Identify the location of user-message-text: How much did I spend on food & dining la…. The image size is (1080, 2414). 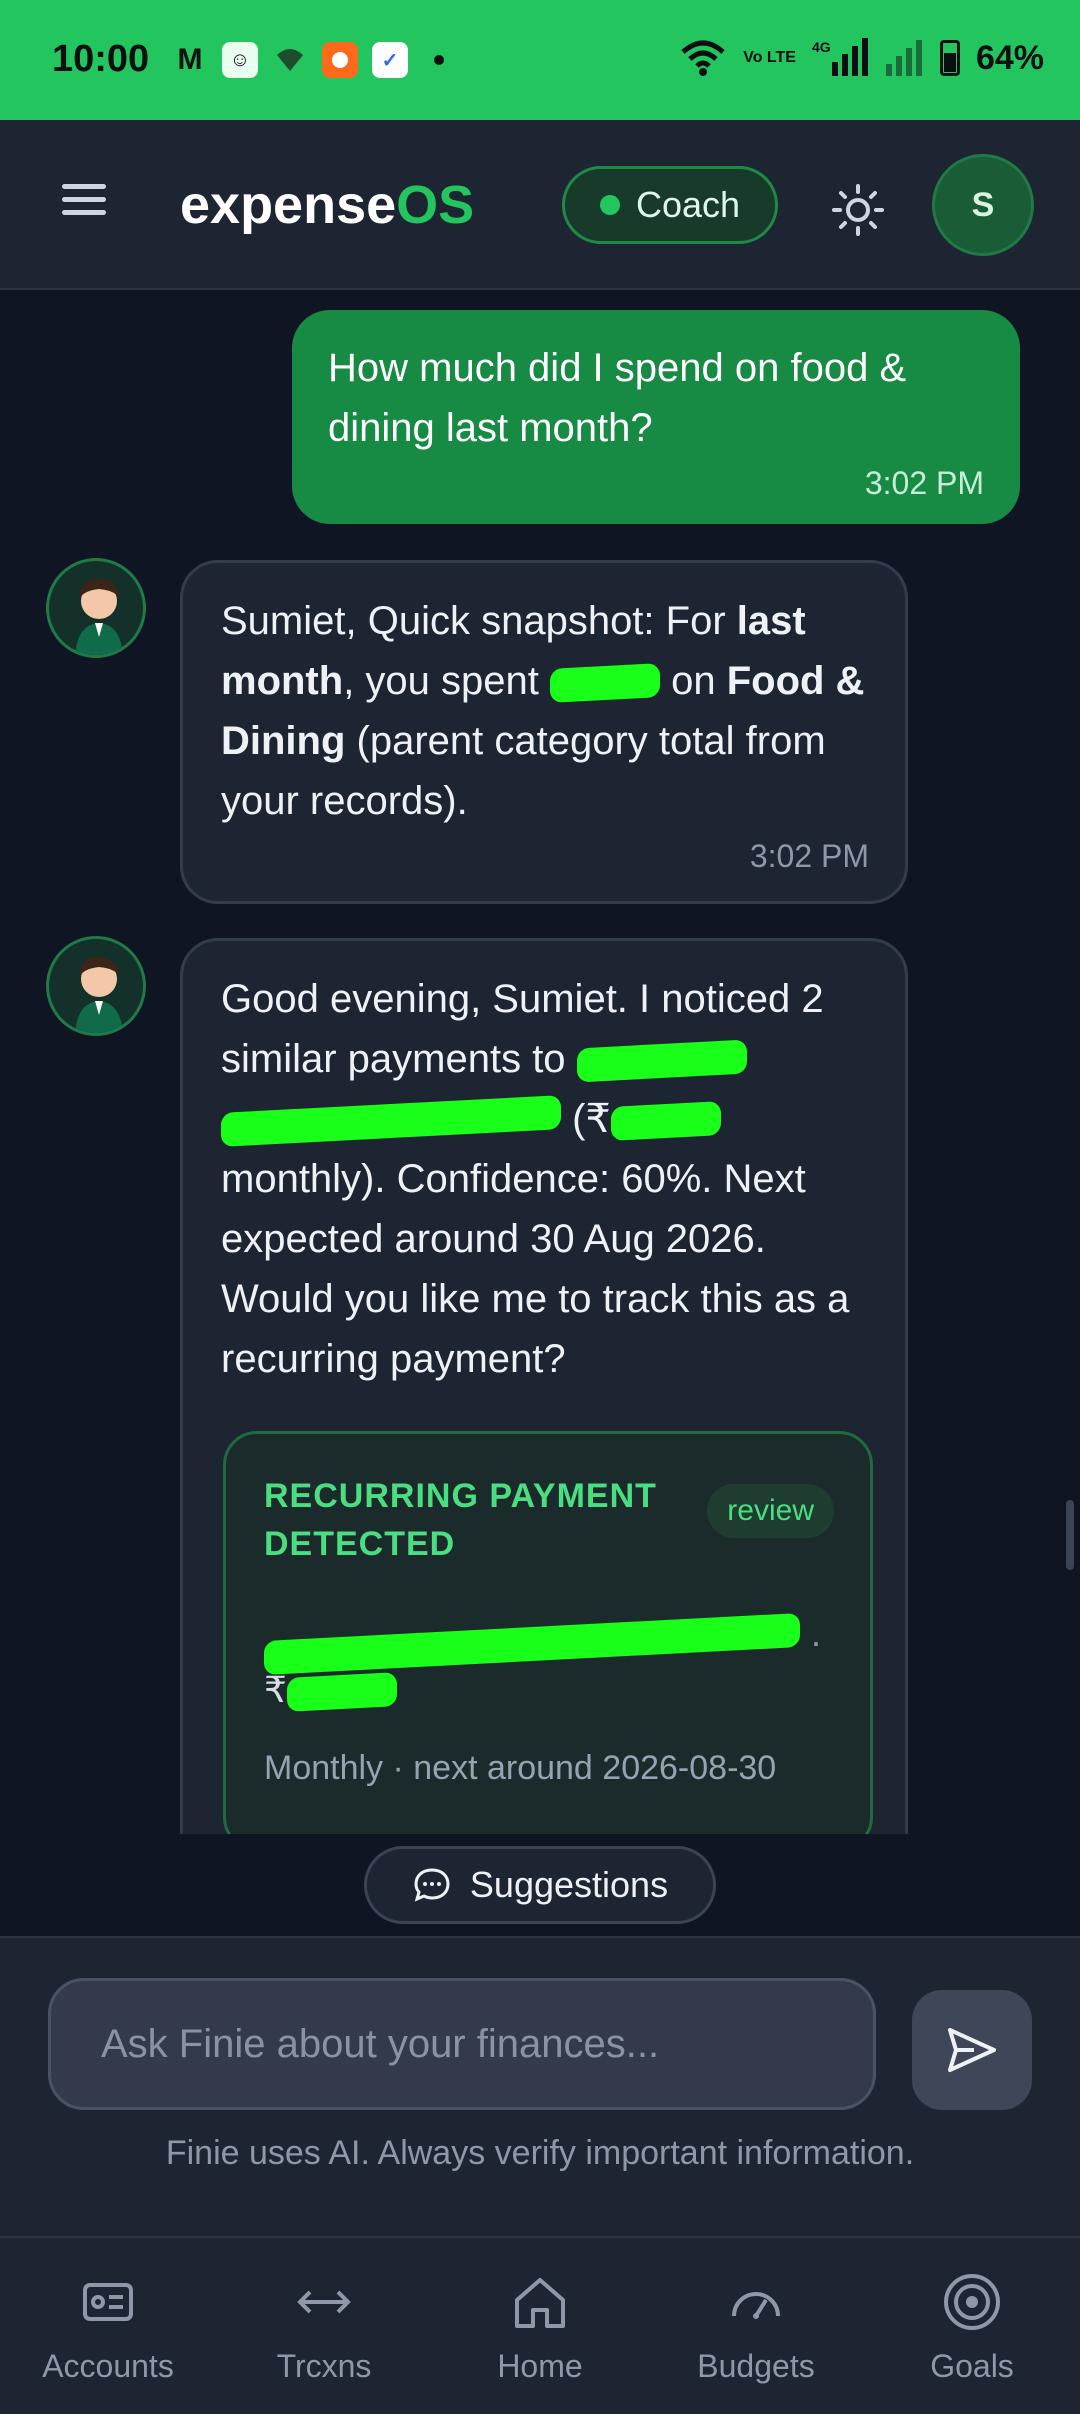
(617, 398).